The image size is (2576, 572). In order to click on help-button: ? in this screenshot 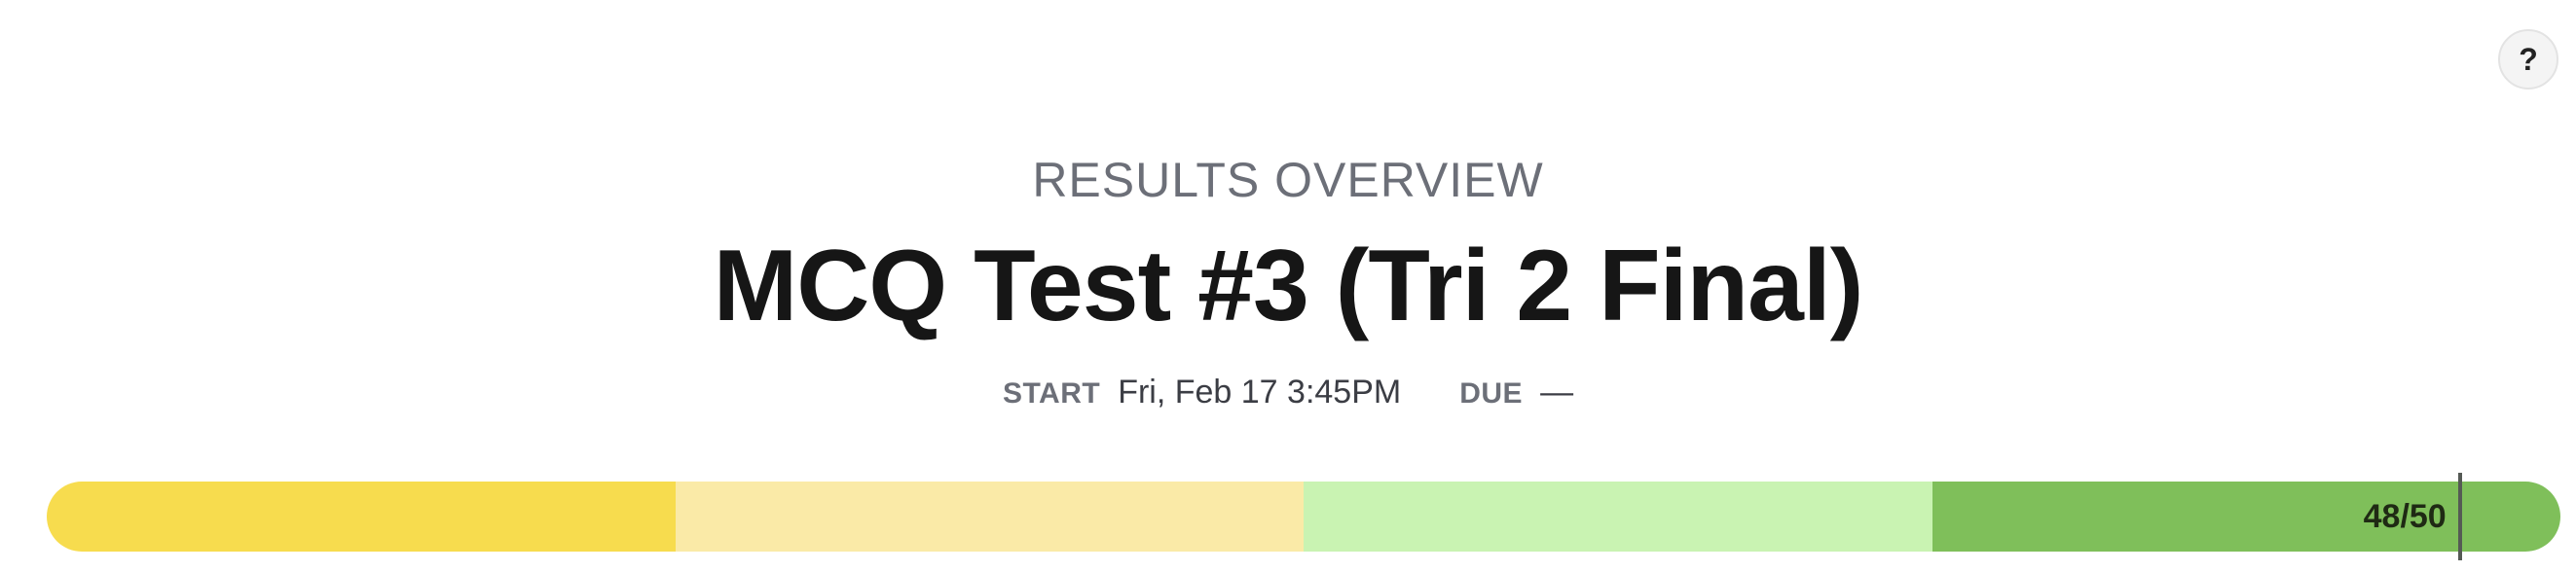, I will do `click(2528, 59)`.